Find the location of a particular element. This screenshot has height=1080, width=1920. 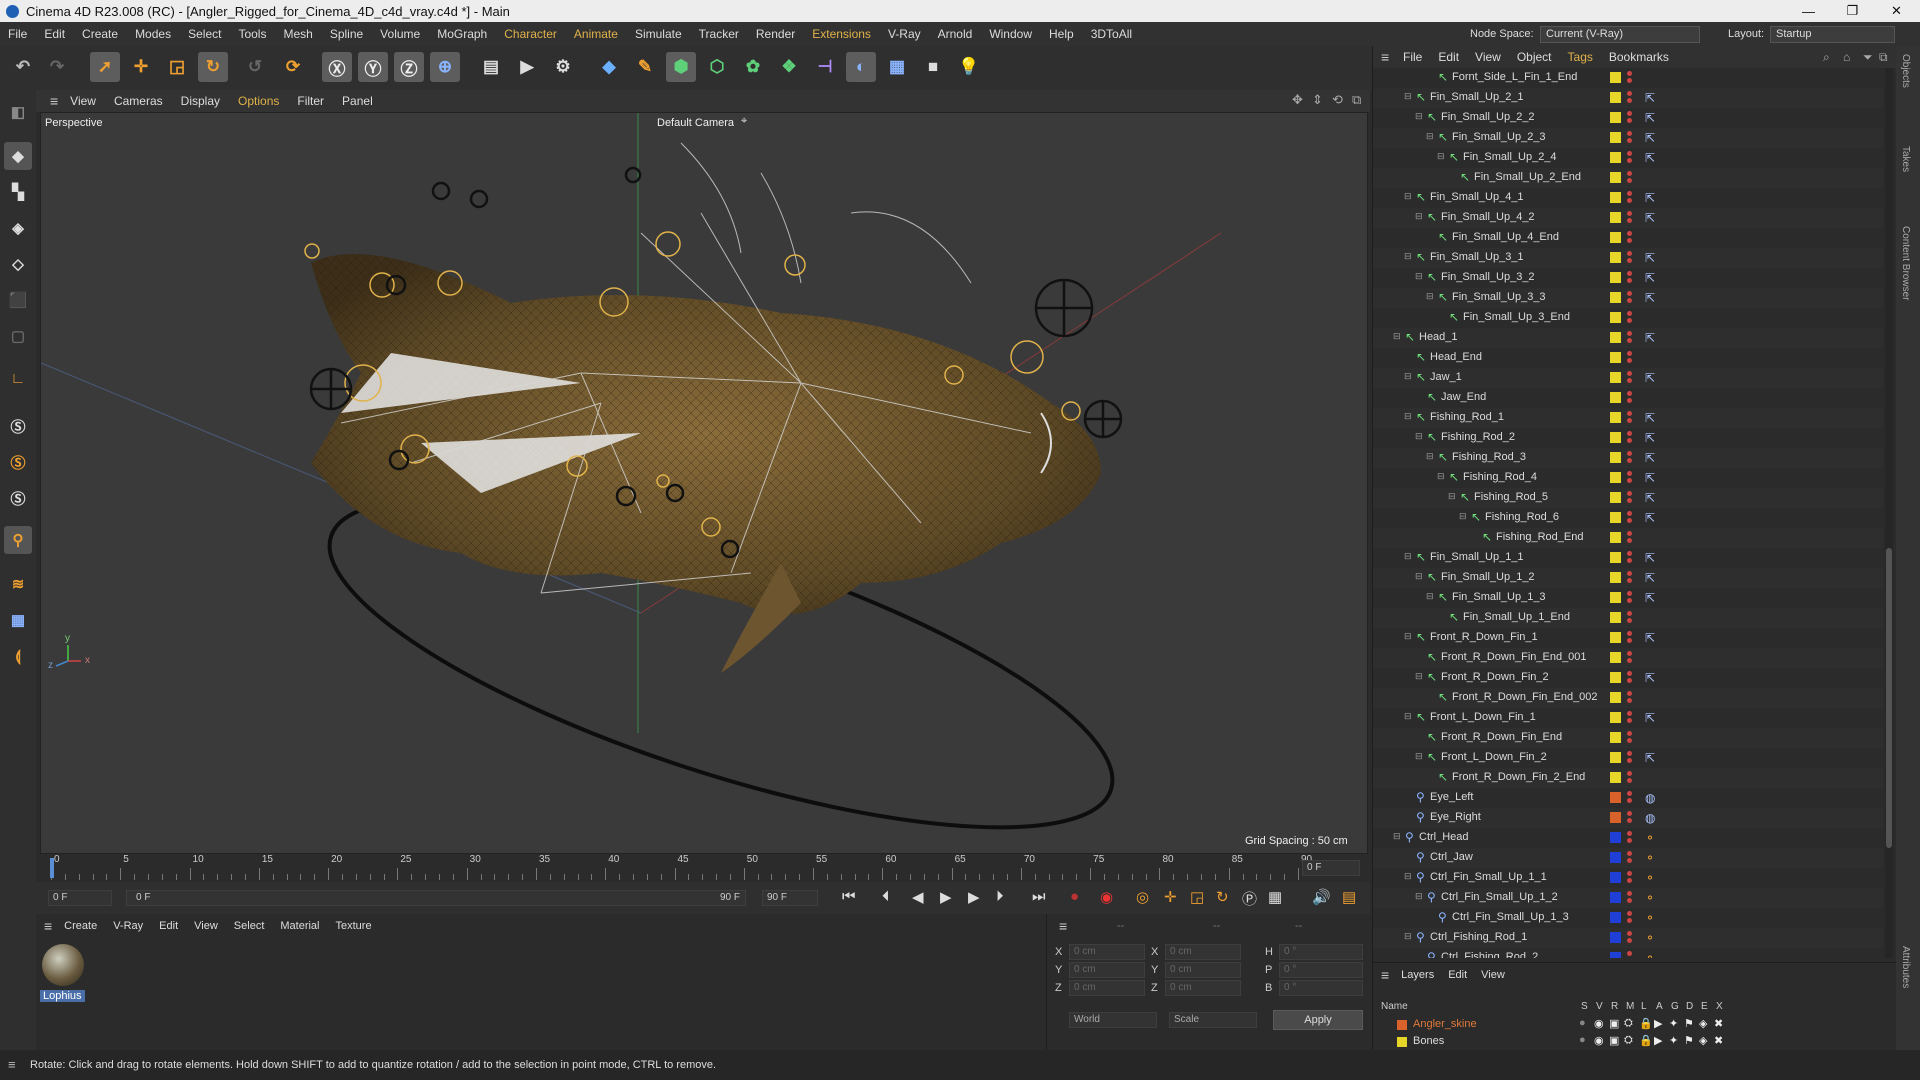

uv-mode-icon: ▢ is located at coordinates (18, 336).